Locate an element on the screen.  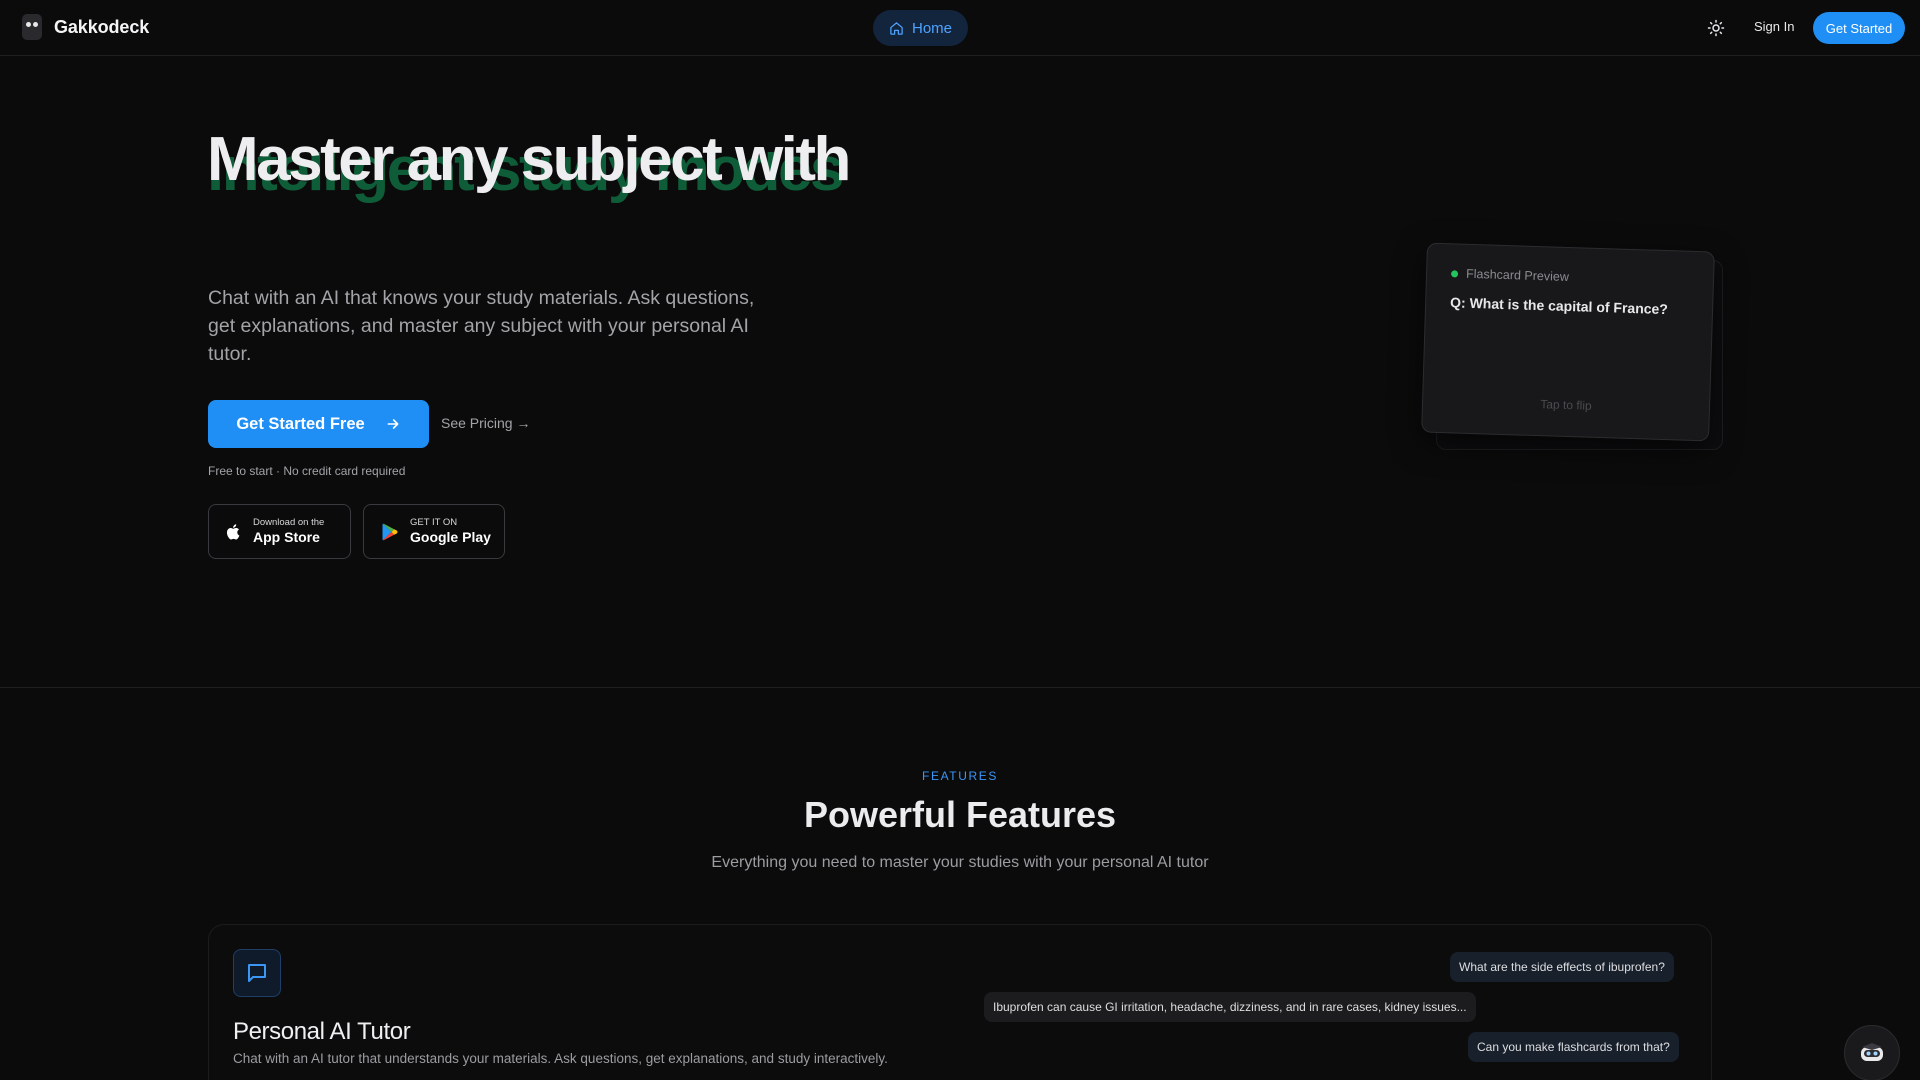
google-play-small: GET IT ON is located at coordinates (434, 522).